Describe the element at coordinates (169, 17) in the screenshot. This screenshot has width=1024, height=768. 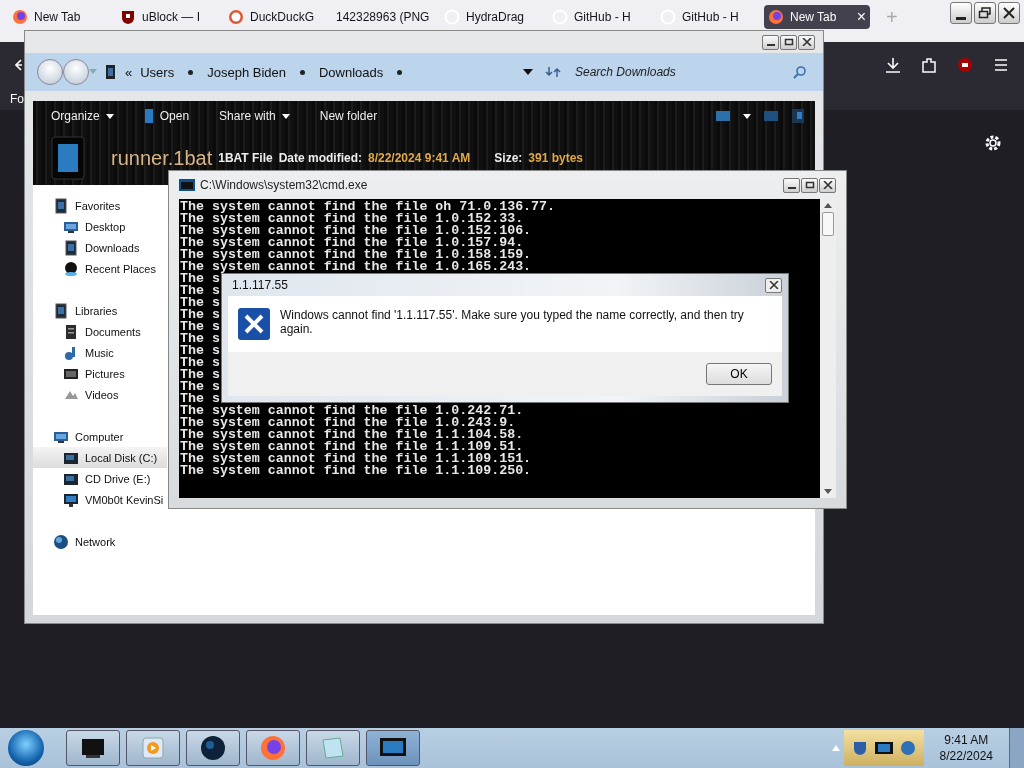
I see `browser-tab: uBlock — I` at that location.